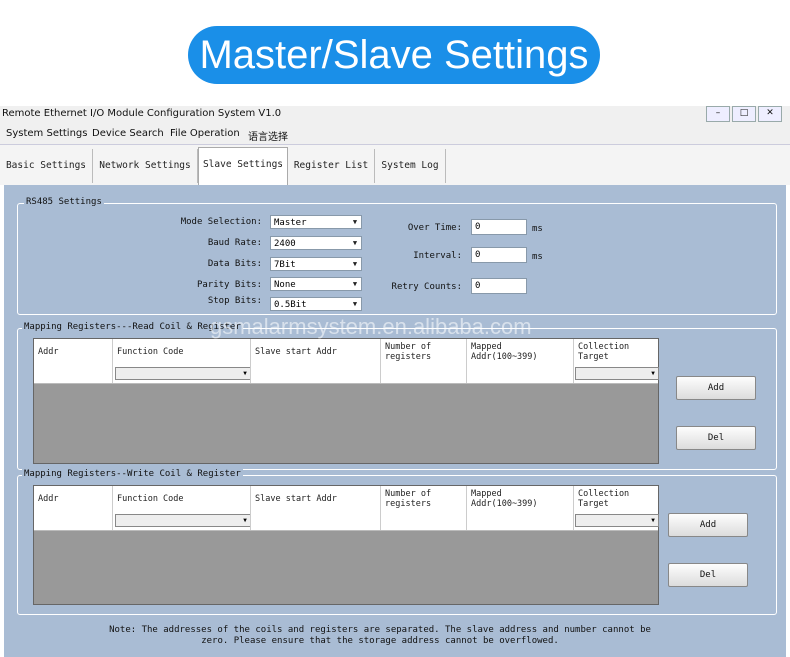 The width and height of the screenshot is (790, 657). I want to click on data-bits-select: 7Bit ▼, so click(316, 264).